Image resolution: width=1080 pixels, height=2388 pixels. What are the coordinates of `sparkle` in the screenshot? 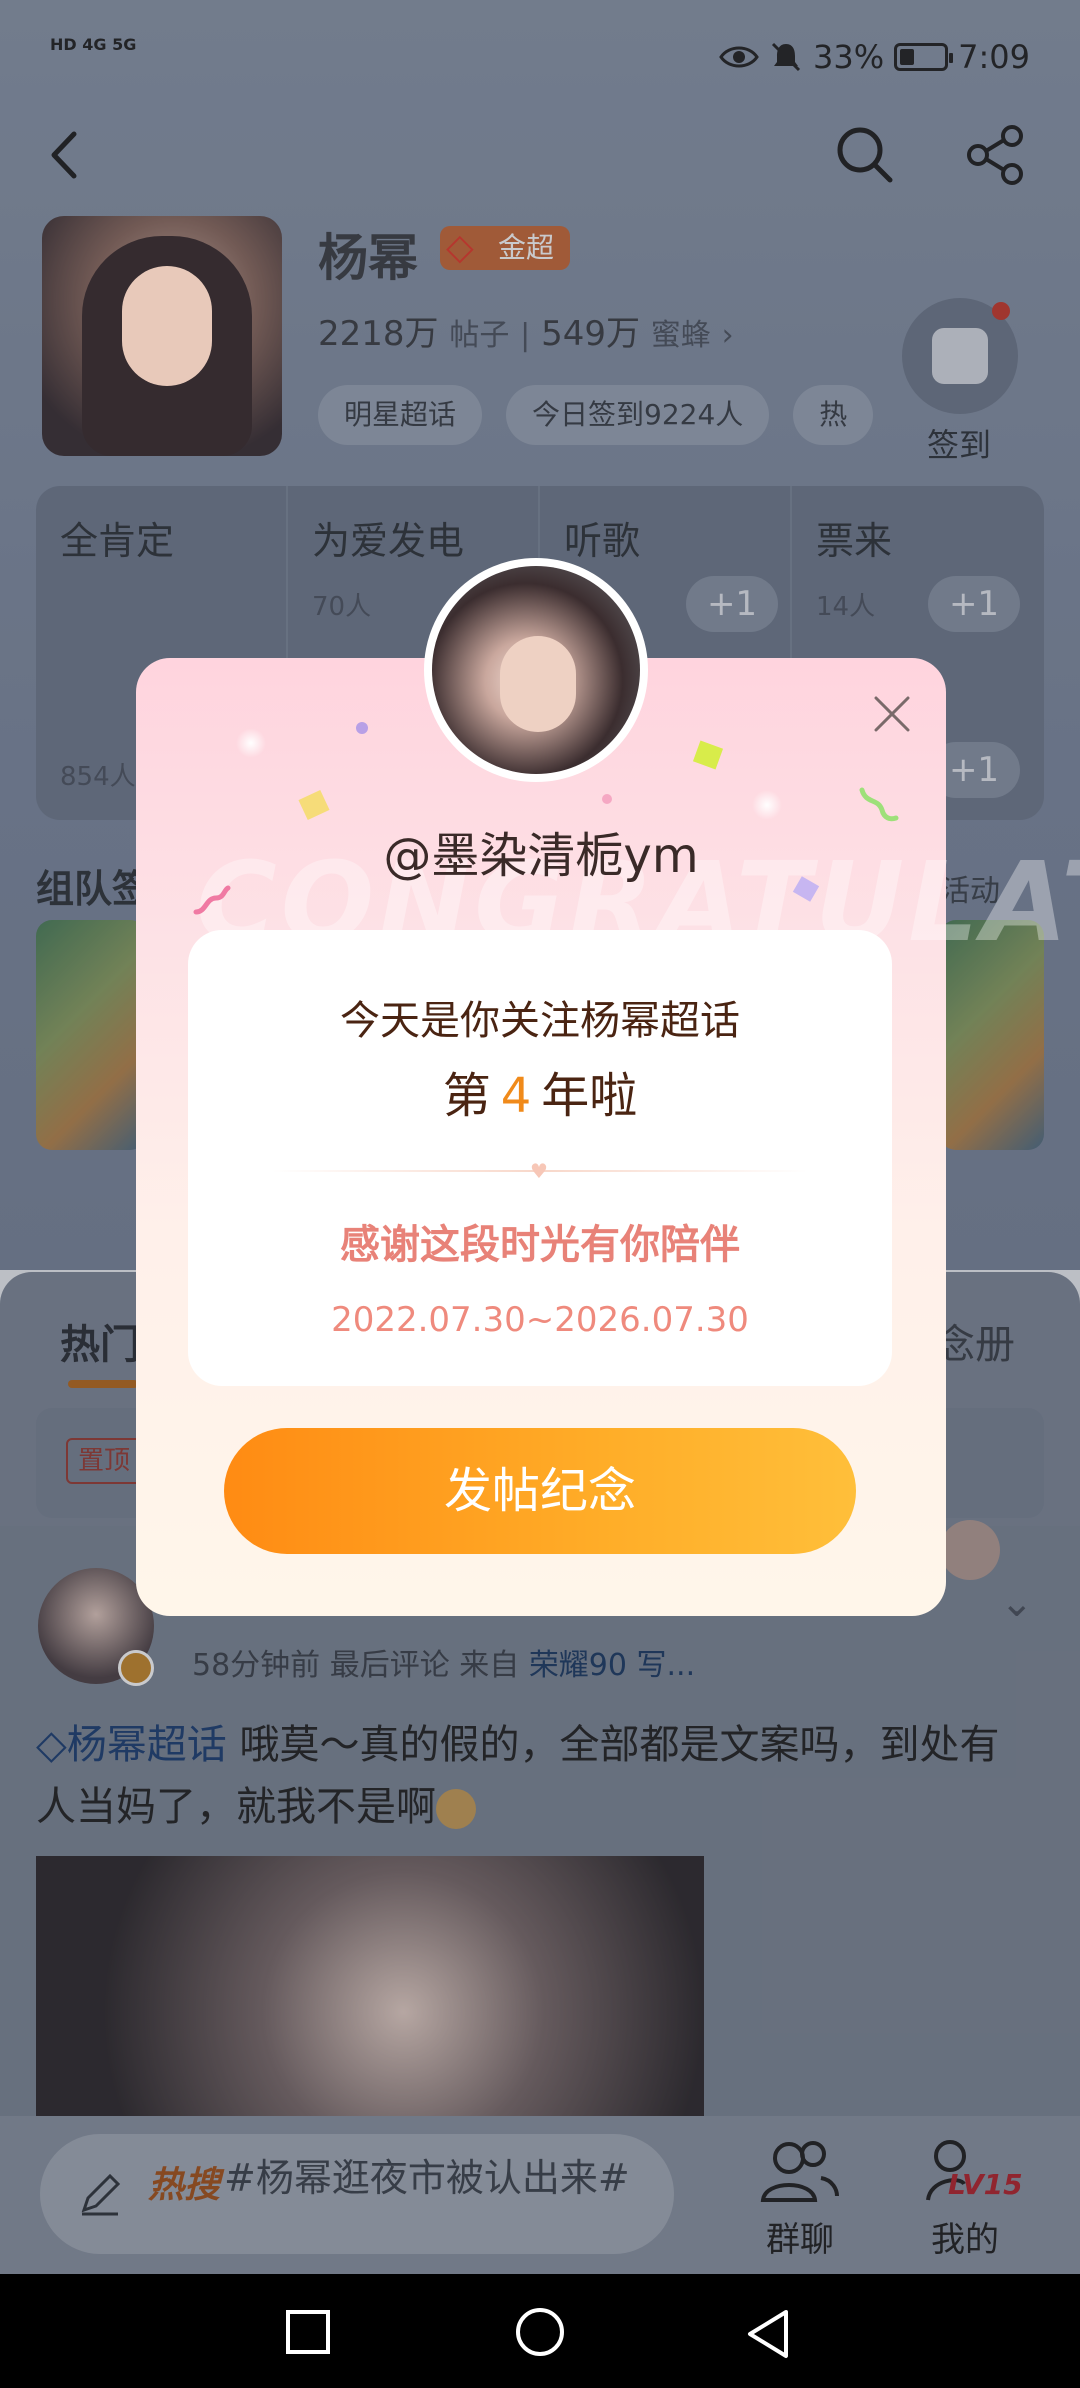 It's located at (251, 743).